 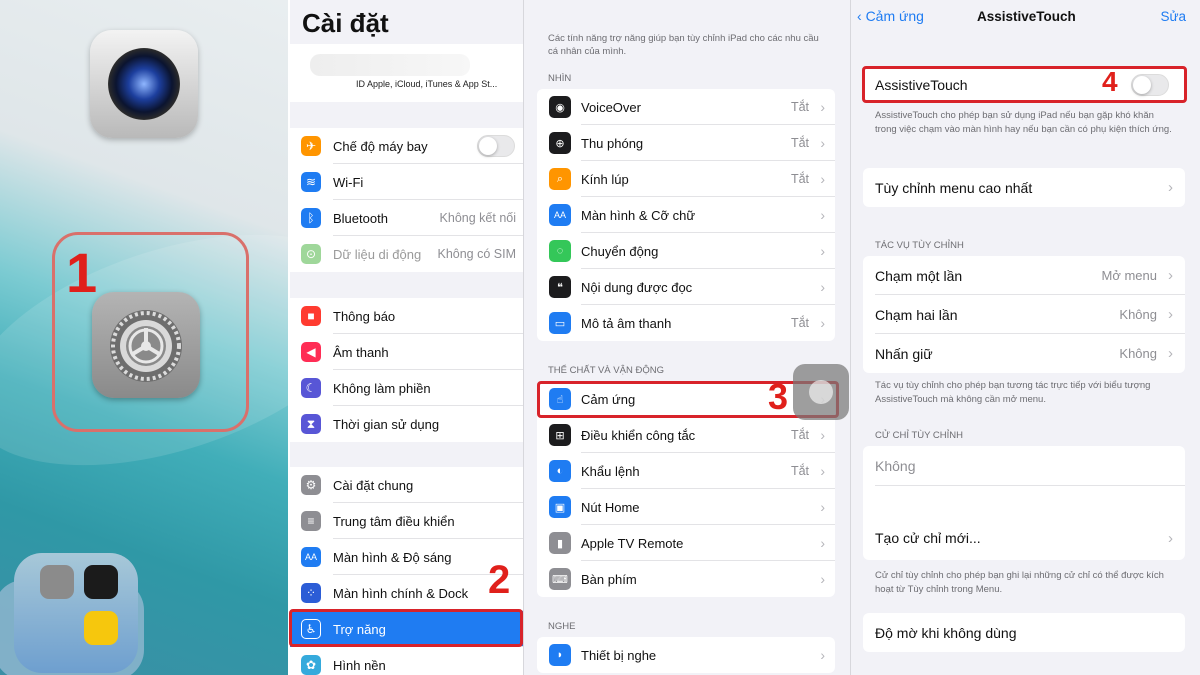 I want to click on settings-row-label: Bluetooth, so click(x=360, y=218).